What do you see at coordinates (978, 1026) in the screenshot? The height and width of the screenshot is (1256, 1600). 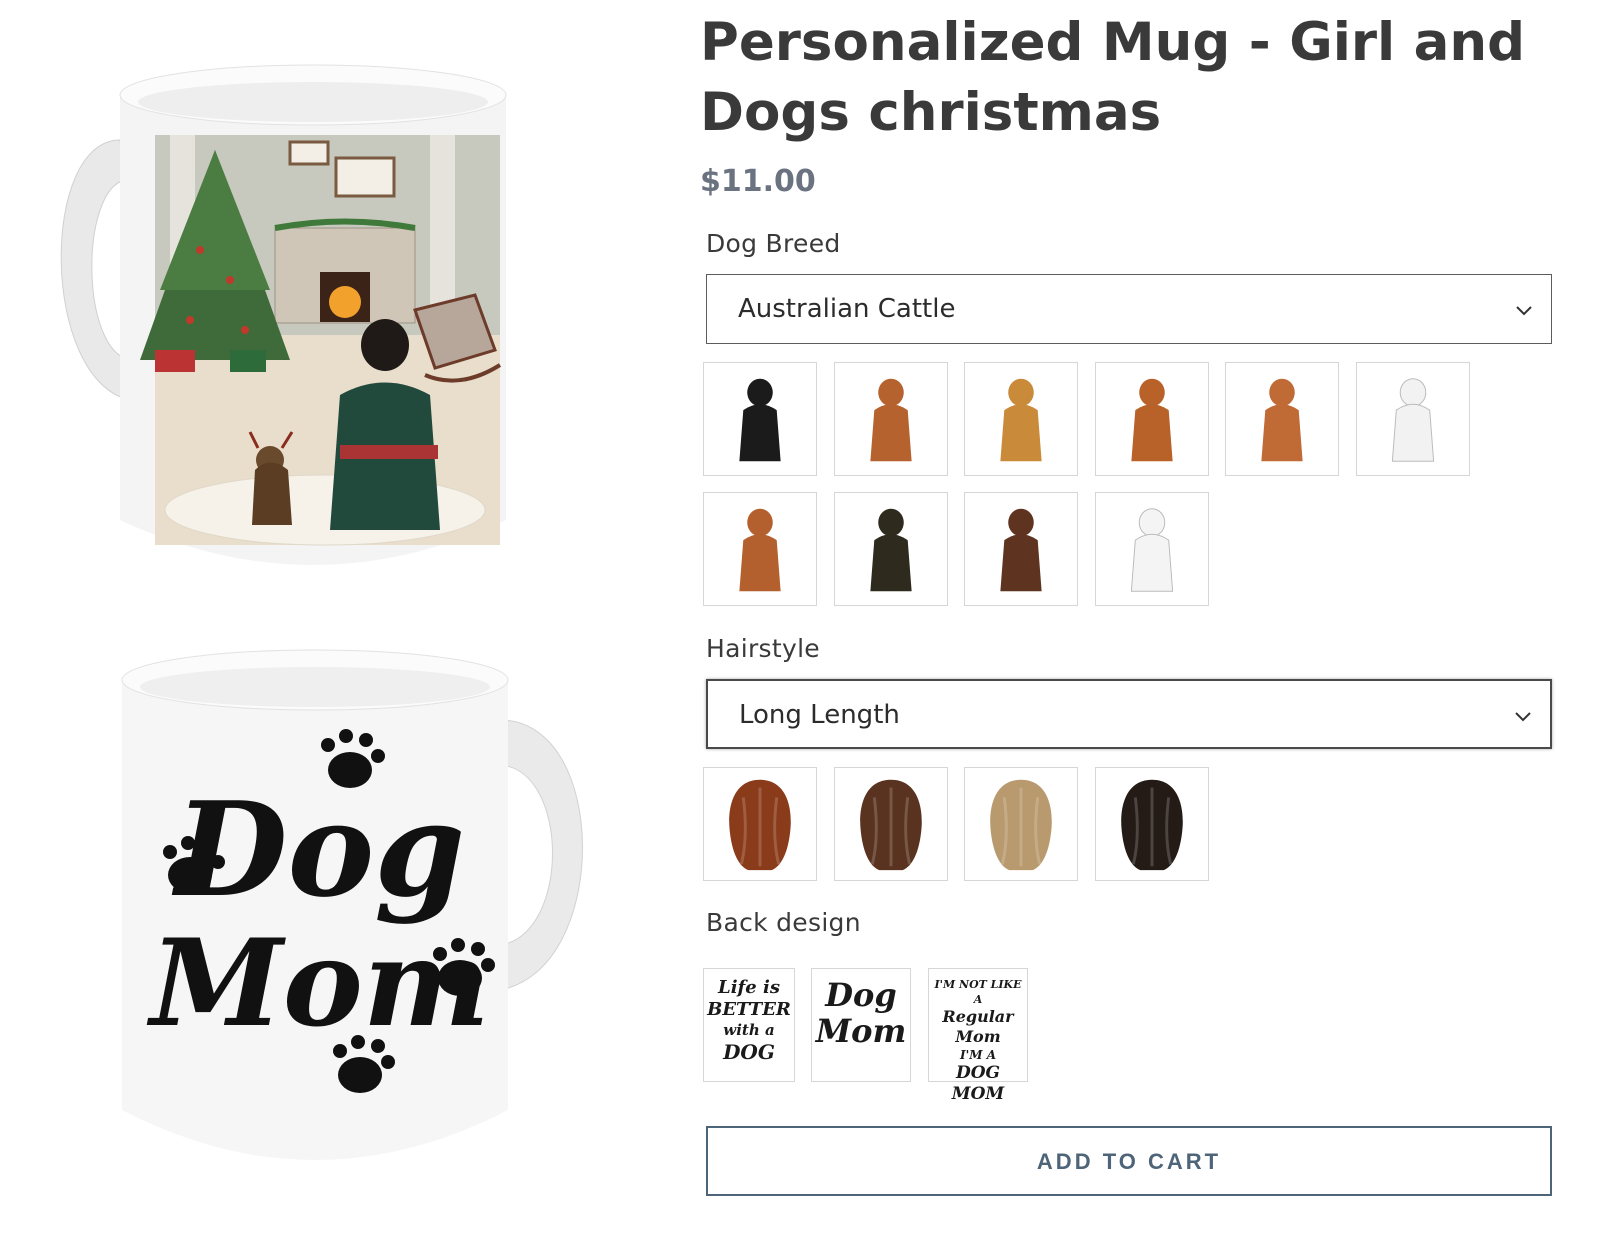 I see `back-design-line: Regular Mom` at bounding box center [978, 1026].